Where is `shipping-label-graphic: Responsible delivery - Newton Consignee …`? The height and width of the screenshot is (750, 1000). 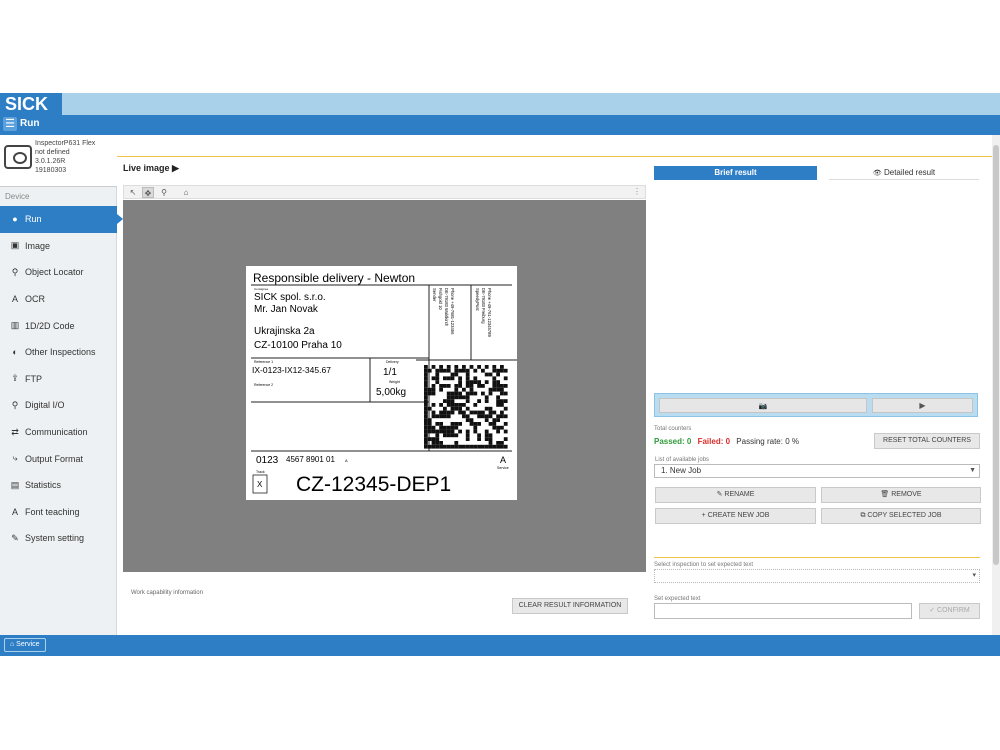 shipping-label-graphic: Responsible delivery - Newton Consignee … is located at coordinates (381, 383).